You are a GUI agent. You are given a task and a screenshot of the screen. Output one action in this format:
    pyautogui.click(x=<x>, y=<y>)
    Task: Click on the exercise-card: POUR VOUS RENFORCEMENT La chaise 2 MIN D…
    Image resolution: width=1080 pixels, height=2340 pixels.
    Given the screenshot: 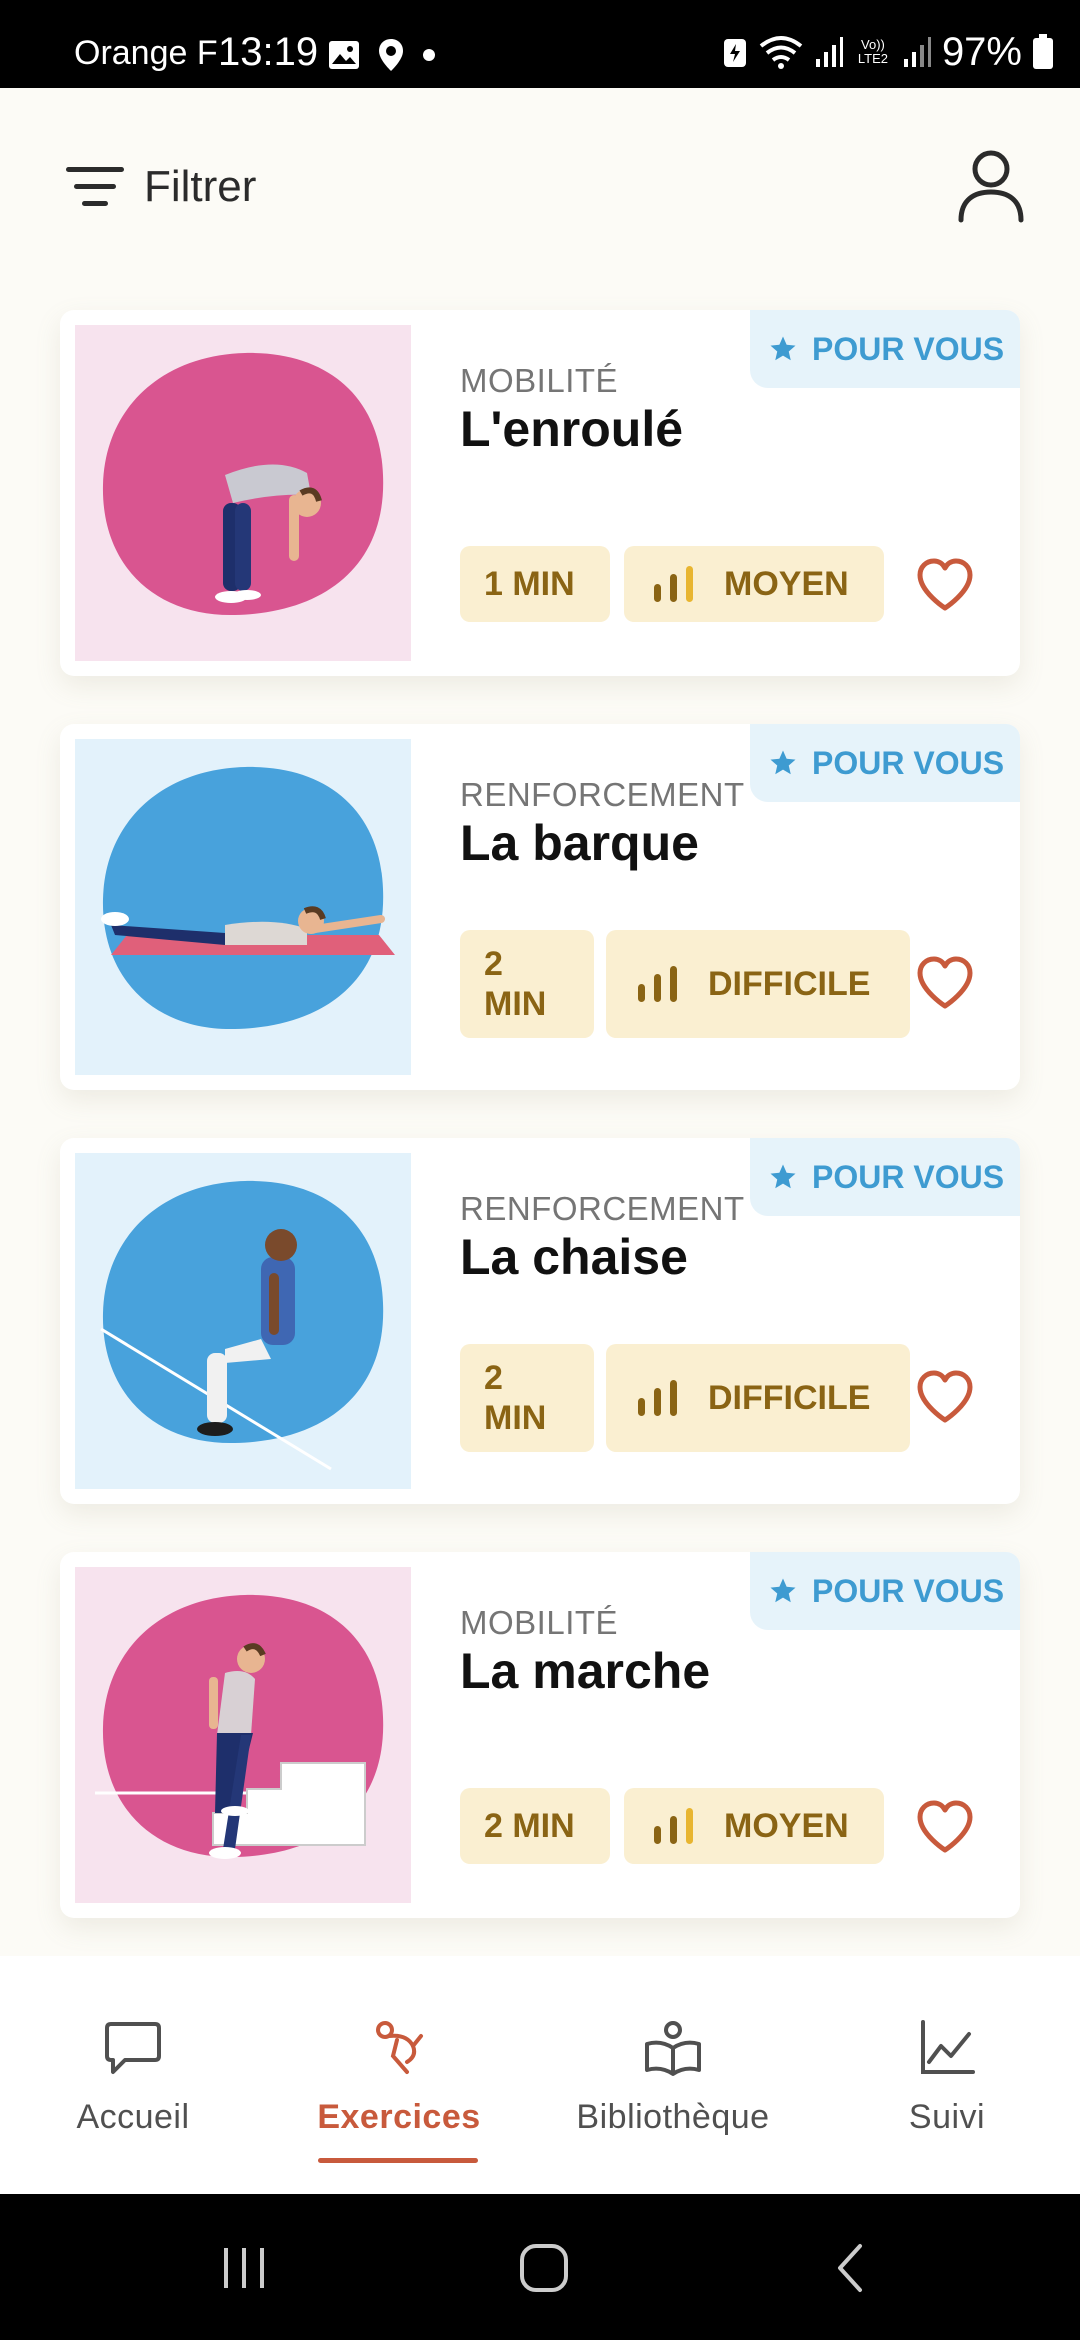 What is the action you would take?
    pyautogui.click(x=540, y=1321)
    